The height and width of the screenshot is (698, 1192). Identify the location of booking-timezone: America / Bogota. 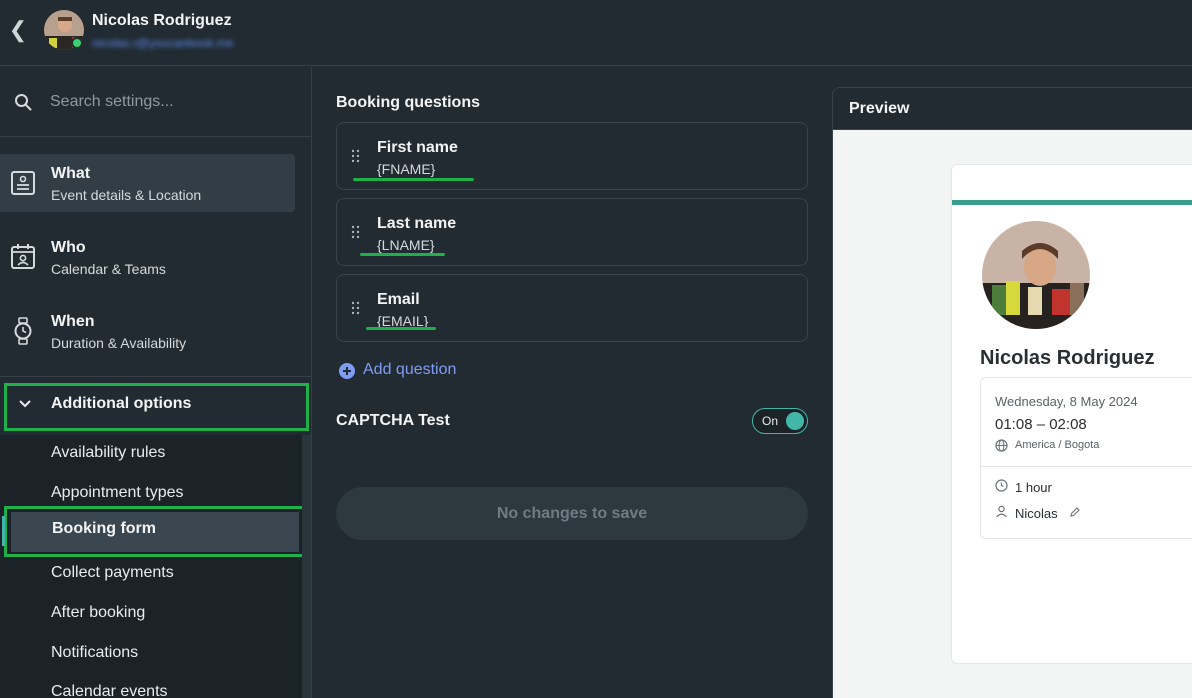
(1057, 445).